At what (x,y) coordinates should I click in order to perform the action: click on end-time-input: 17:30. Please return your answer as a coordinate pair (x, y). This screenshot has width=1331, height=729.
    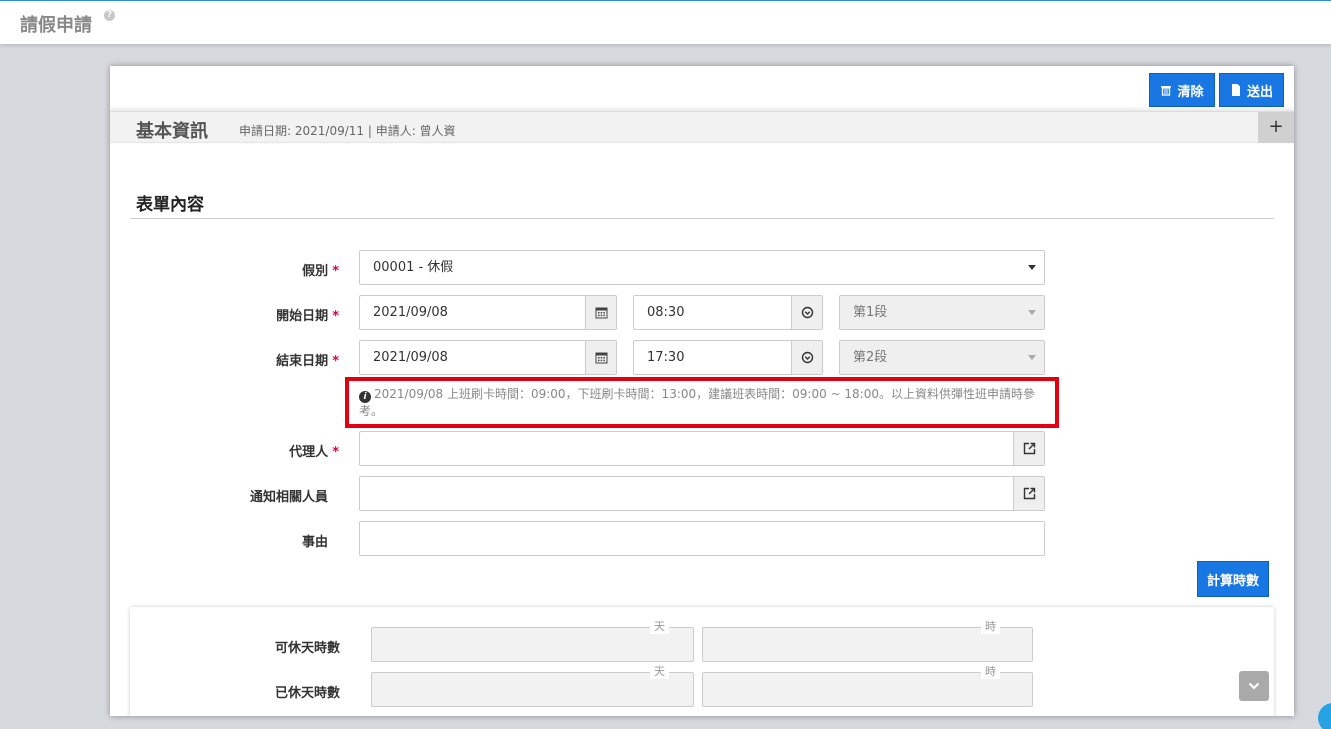
    Looking at the image, I should click on (728, 357).